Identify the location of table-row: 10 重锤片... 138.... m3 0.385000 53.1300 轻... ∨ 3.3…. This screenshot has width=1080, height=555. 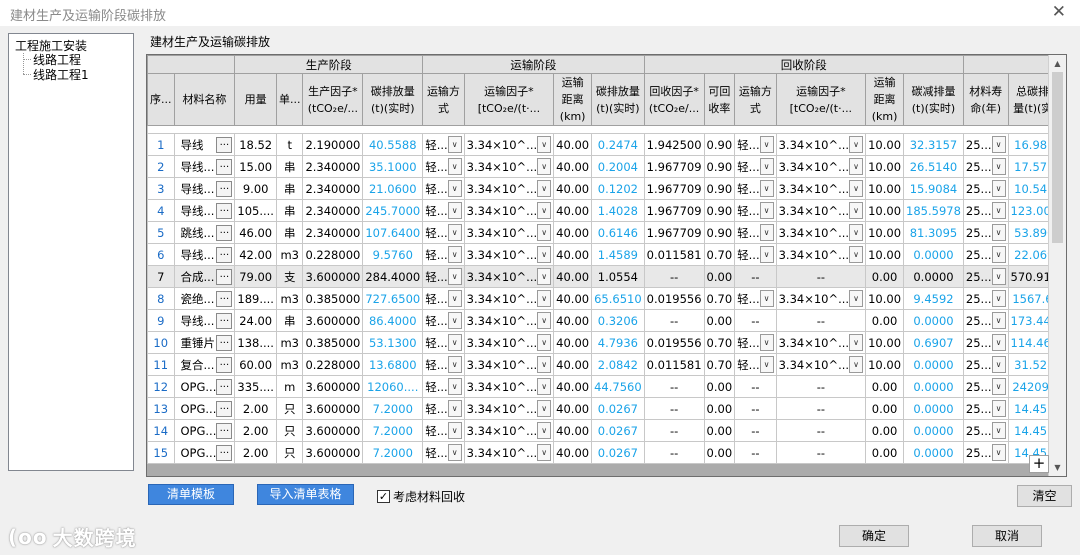
(606, 342).